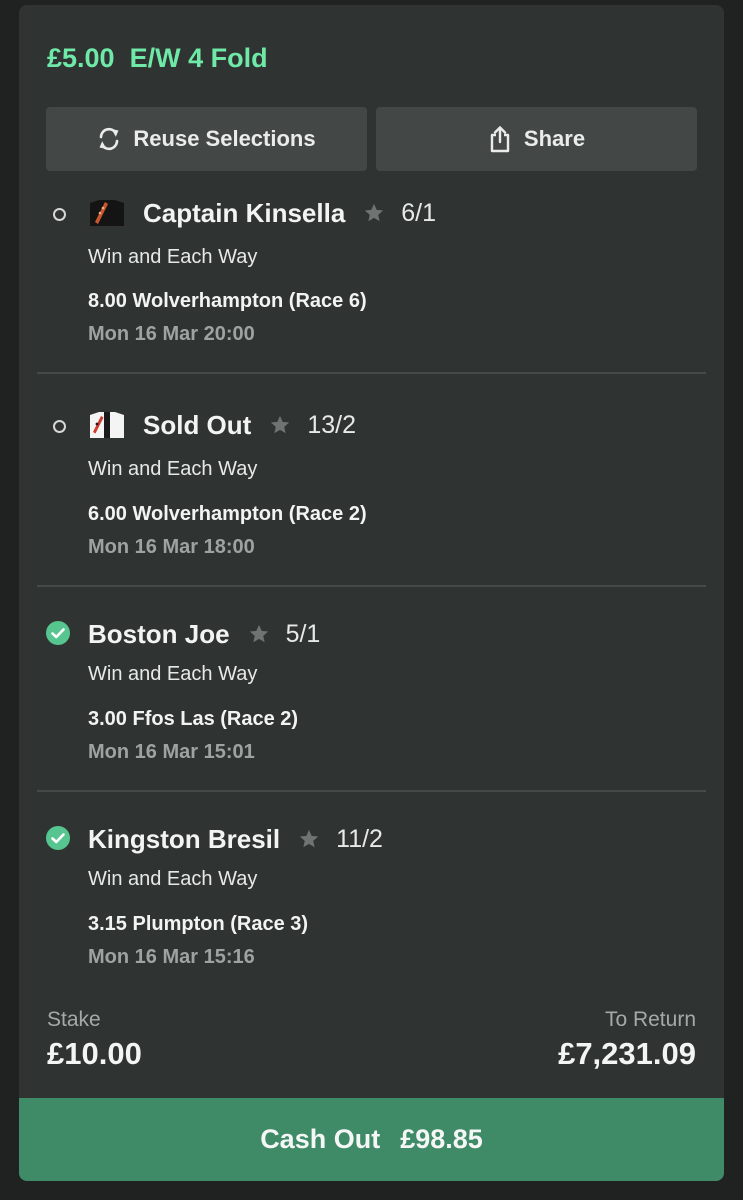  Describe the element at coordinates (171, 752) in the screenshot. I see `race-time: Mon 16 Mar 15:01` at that location.